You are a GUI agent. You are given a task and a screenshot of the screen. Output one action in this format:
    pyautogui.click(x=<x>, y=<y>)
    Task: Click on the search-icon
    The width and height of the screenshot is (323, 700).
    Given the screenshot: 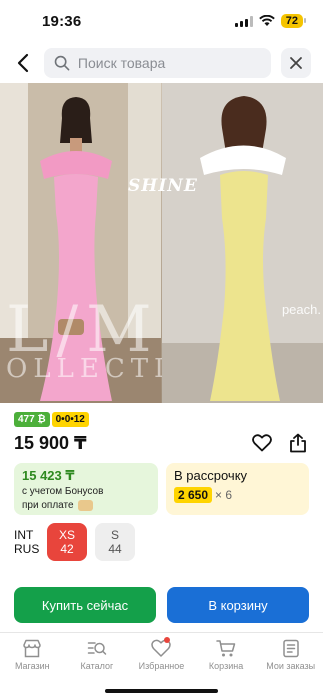 What is the action you would take?
    pyautogui.click(x=62, y=63)
    